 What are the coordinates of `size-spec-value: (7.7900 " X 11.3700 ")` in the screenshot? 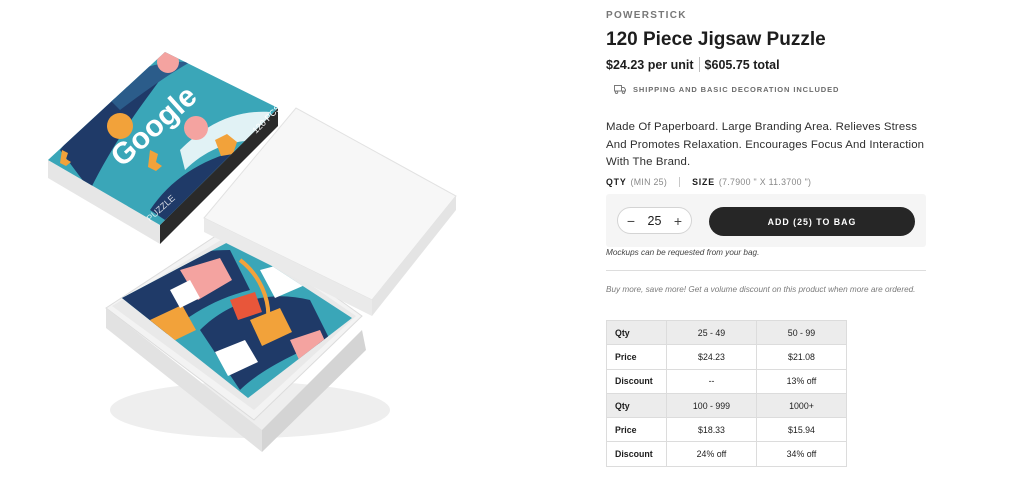 It's located at (765, 182).